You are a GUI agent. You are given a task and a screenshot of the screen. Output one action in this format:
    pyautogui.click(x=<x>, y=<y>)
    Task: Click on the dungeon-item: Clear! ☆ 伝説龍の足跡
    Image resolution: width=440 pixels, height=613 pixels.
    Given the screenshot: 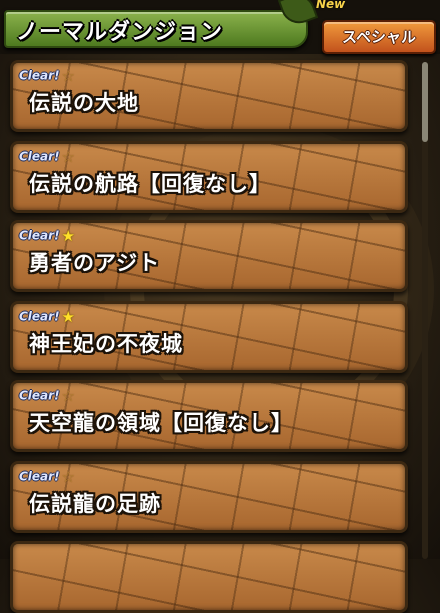 What is the action you would take?
    pyautogui.click(x=209, y=497)
    